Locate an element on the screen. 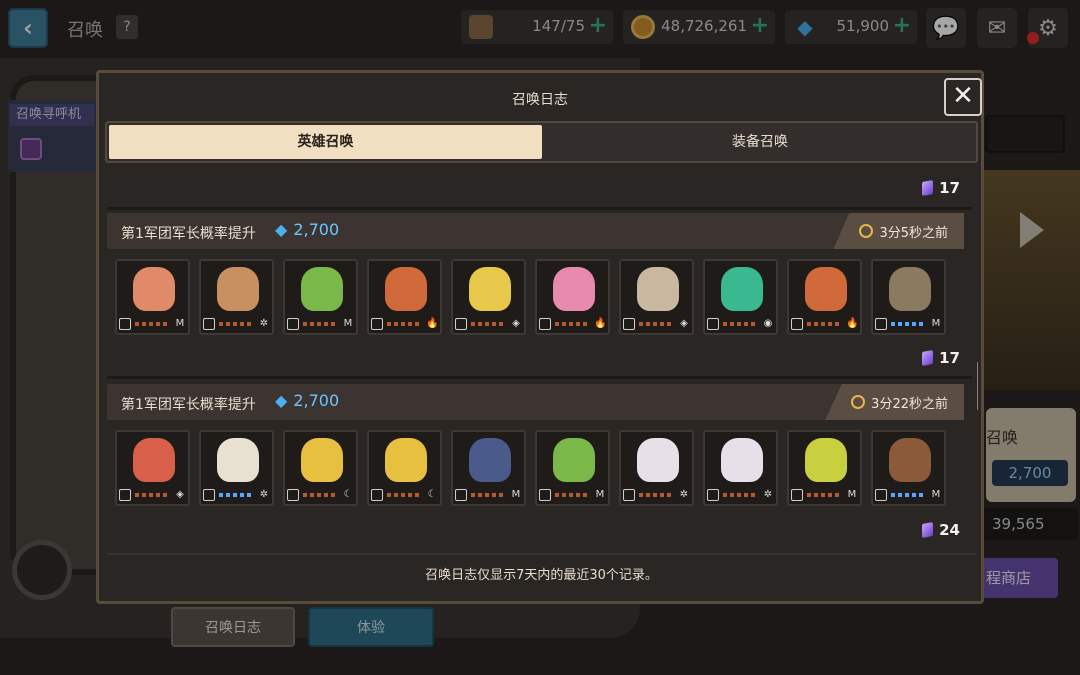 Image resolution: width=1080 pixels, height=675 pixels. record-header: 第1军团军长概率提升 ◆ 2,700 3分22秒之前 is located at coordinates (535, 402).